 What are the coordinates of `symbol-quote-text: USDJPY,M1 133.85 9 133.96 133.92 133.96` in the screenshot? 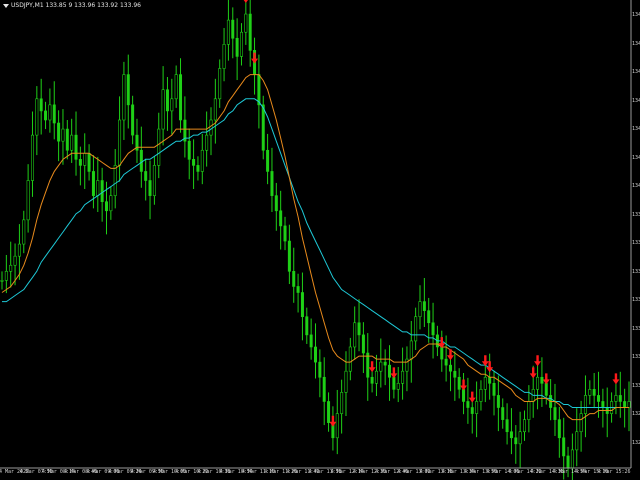 It's located at (76, 5).